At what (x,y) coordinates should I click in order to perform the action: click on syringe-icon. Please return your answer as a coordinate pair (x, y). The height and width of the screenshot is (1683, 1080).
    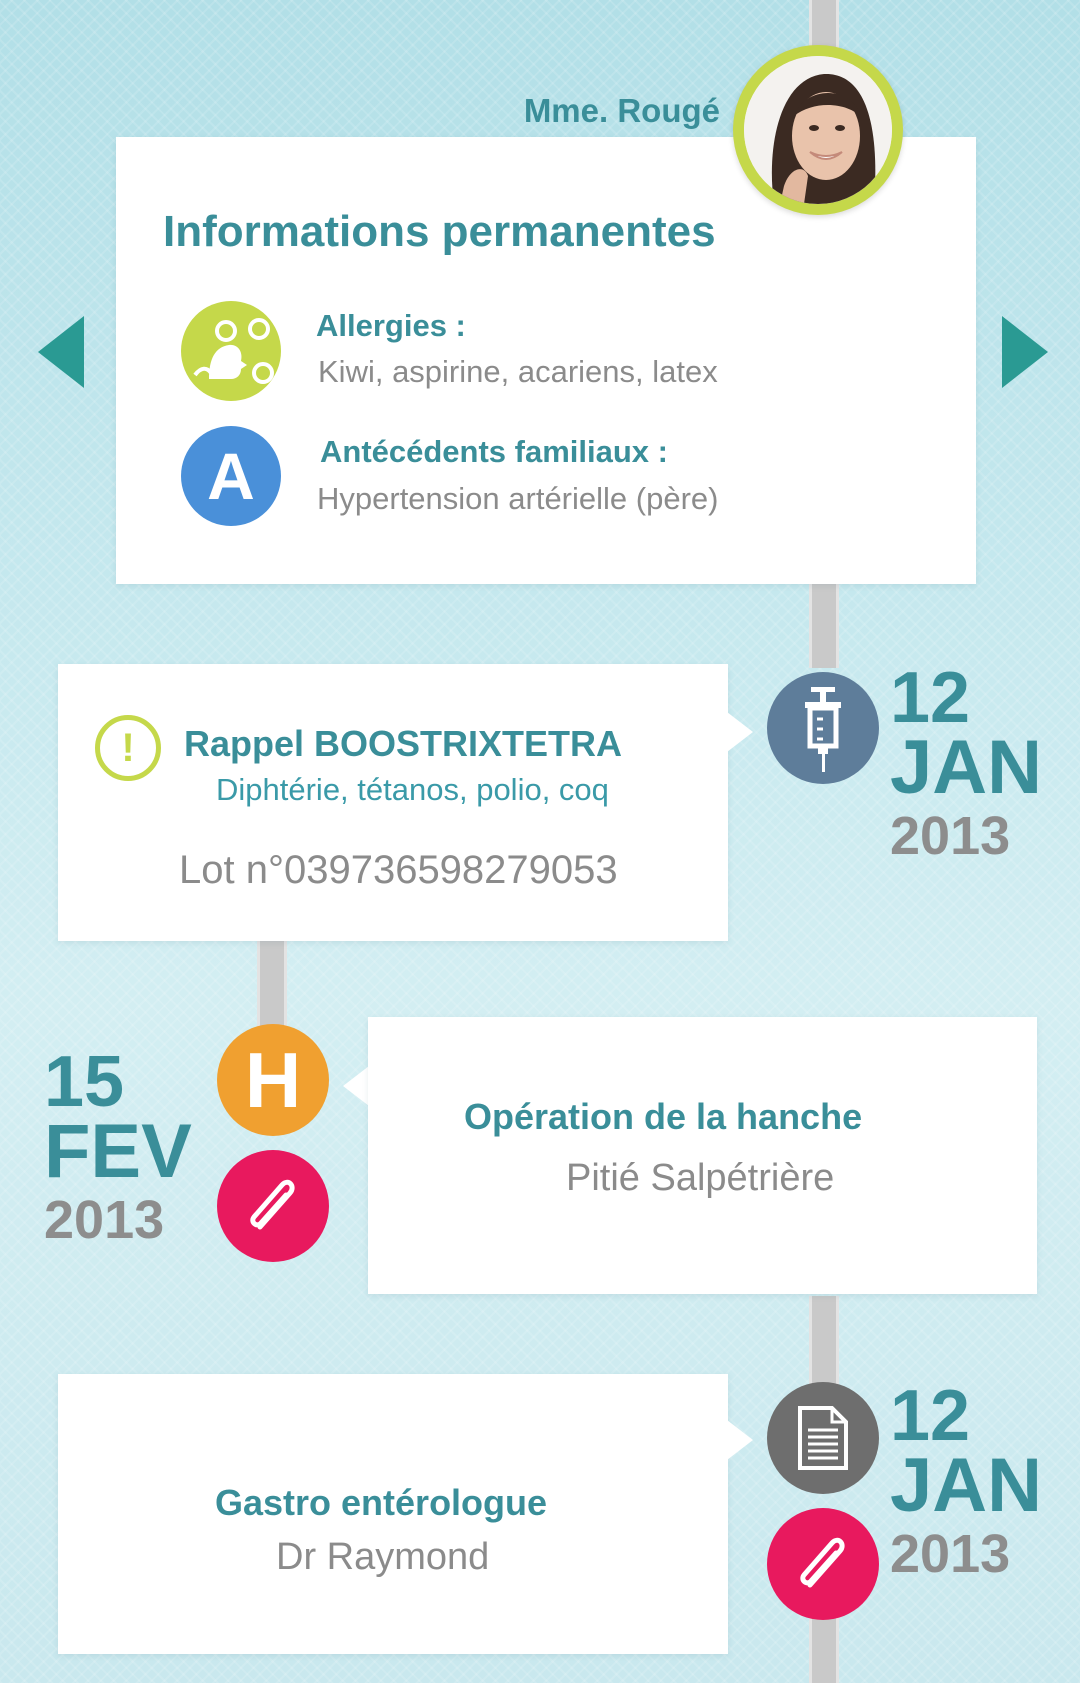
    Looking at the image, I should click on (823, 728).